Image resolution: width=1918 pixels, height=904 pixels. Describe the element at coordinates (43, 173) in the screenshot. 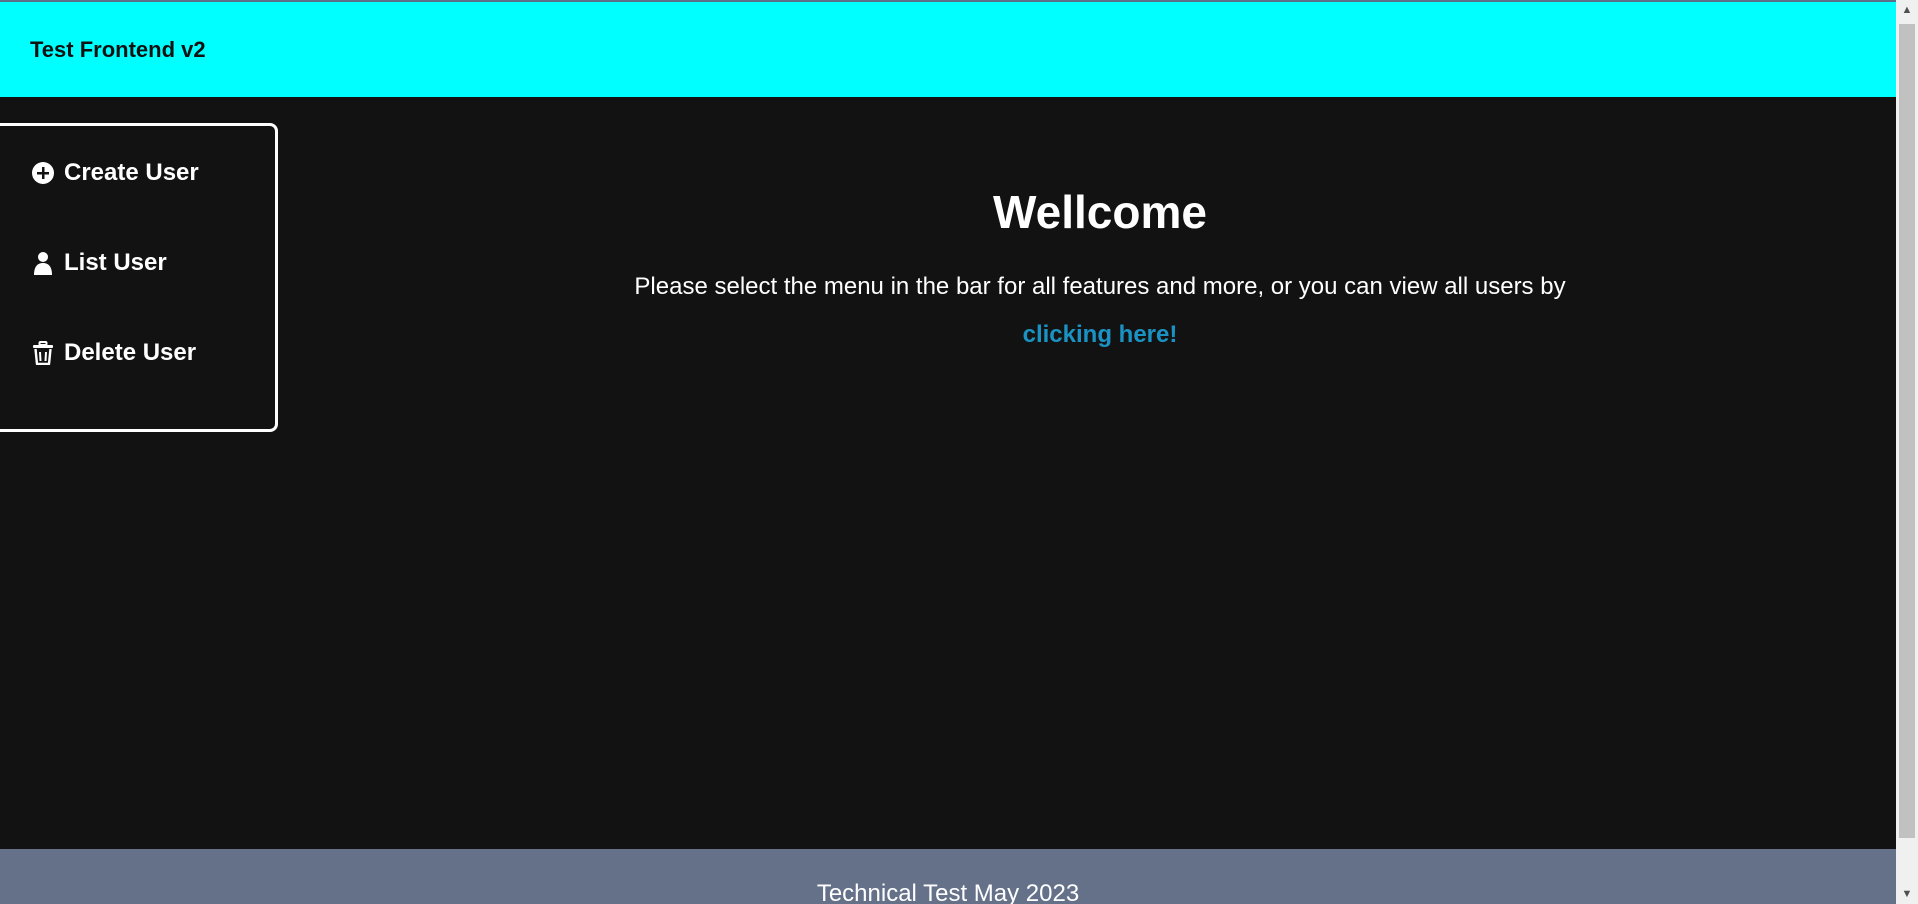

I see `plus-circle-icon` at that location.